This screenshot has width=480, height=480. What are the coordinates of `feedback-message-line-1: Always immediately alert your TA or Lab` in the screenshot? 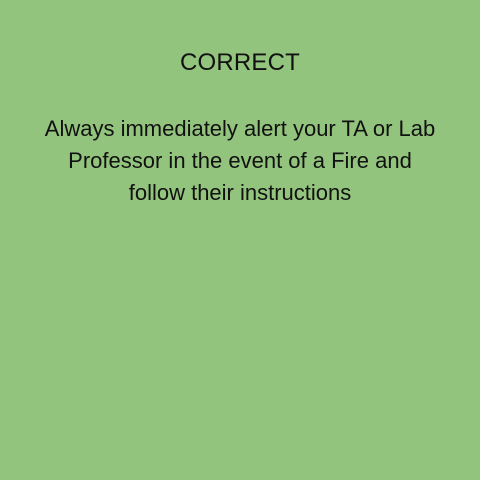 It's located at (240, 128).